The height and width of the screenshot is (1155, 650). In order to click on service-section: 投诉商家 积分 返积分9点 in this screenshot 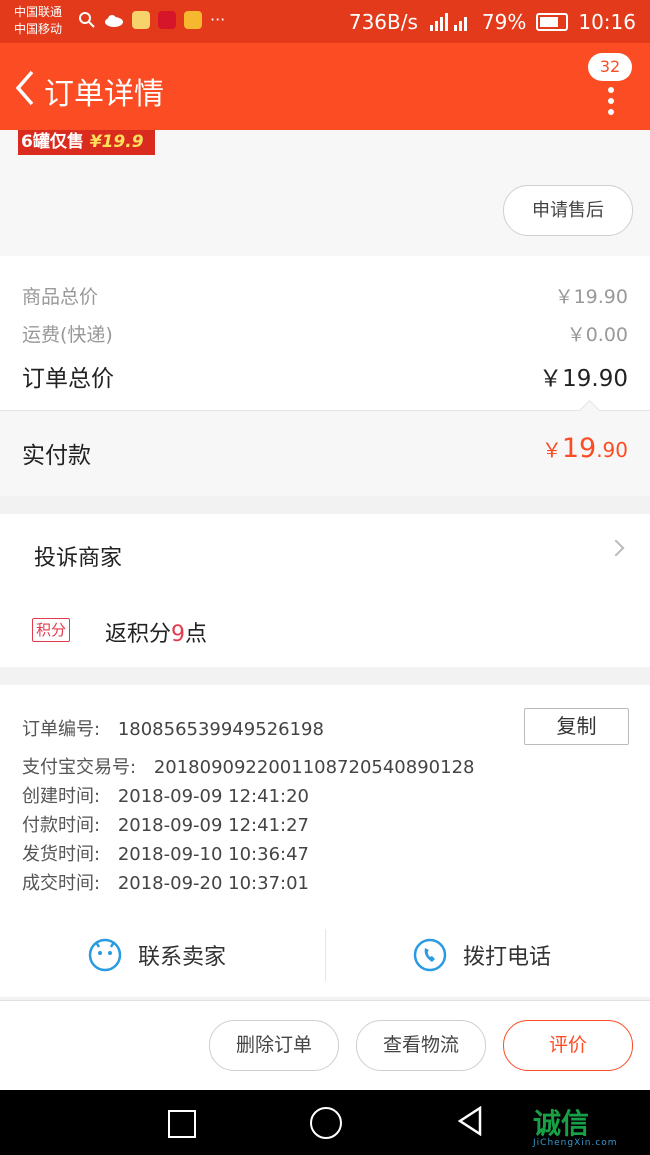, I will do `click(325, 590)`.